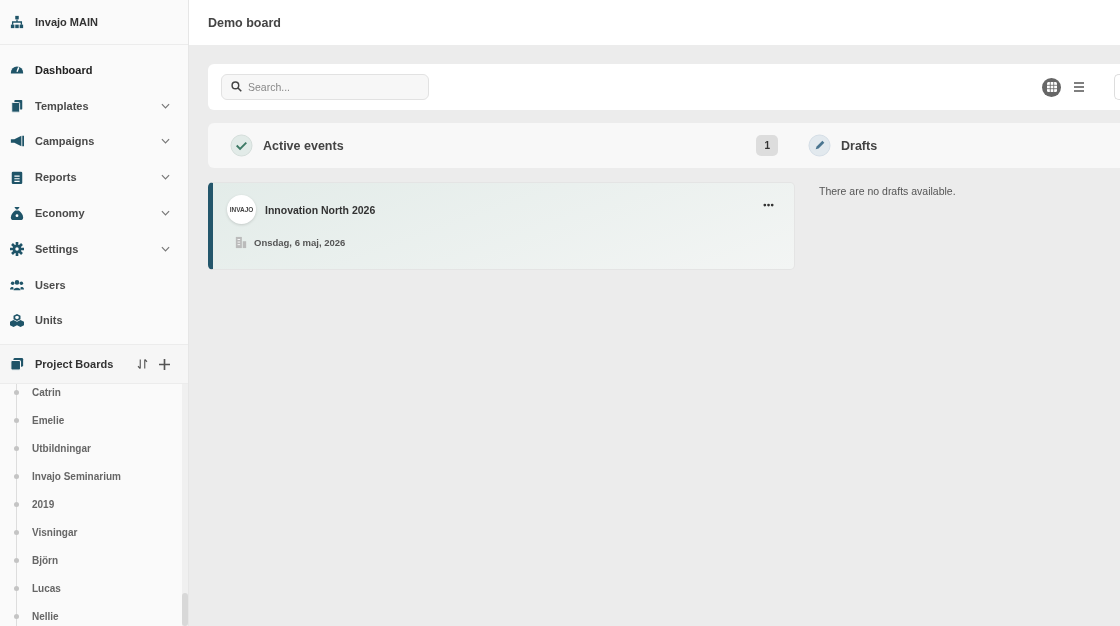 Image resolution: width=1120 pixels, height=626 pixels. I want to click on grid-icon, so click(1051, 87).